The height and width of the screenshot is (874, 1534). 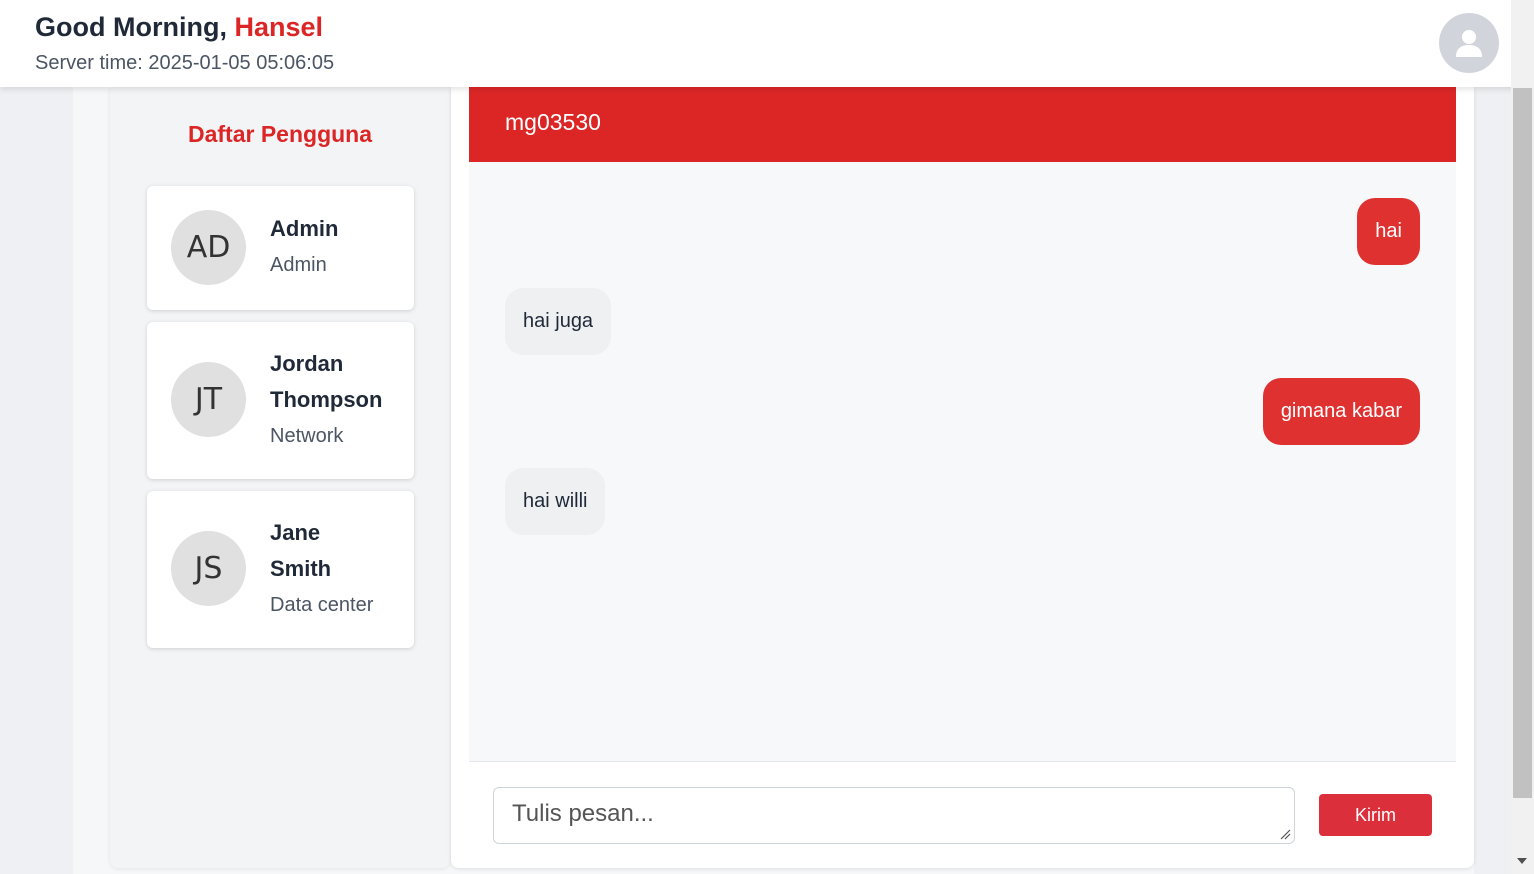 What do you see at coordinates (1522, 861) in the screenshot?
I see `scroll-down-arrow-icon` at bounding box center [1522, 861].